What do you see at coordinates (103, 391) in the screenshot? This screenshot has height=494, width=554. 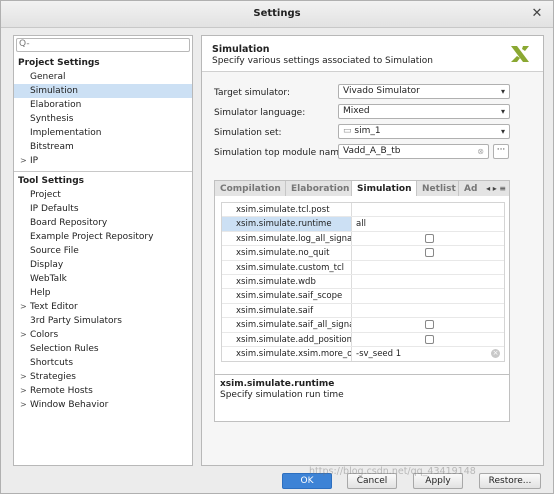 I see `sidebar-item-remote-hosts: > Remote Hosts` at bounding box center [103, 391].